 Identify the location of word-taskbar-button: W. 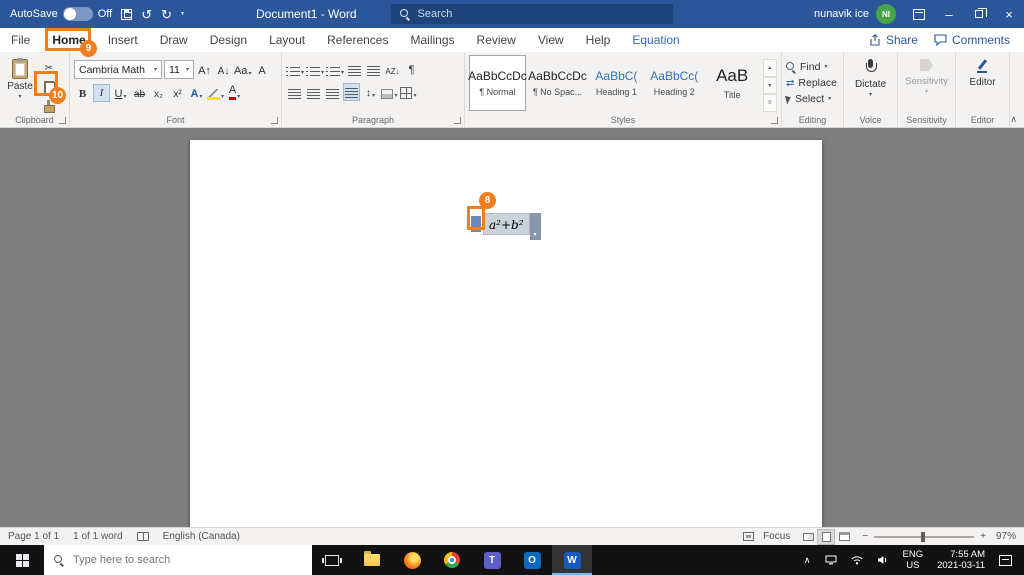
(572, 560).